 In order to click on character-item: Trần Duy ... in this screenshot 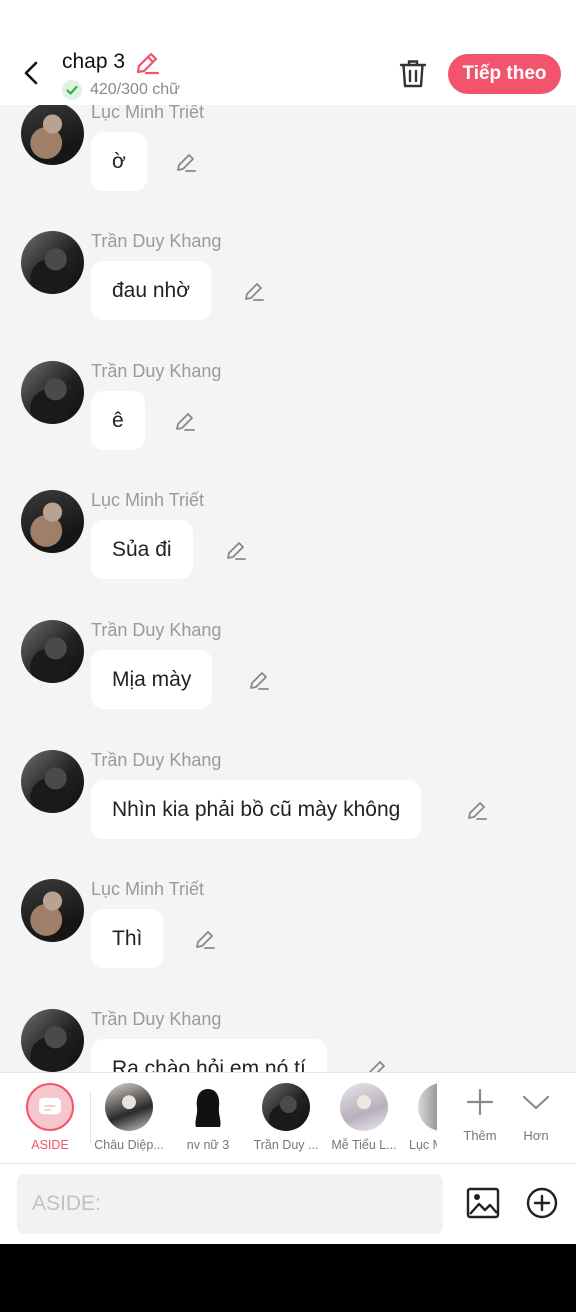, I will do `click(286, 1117)`.